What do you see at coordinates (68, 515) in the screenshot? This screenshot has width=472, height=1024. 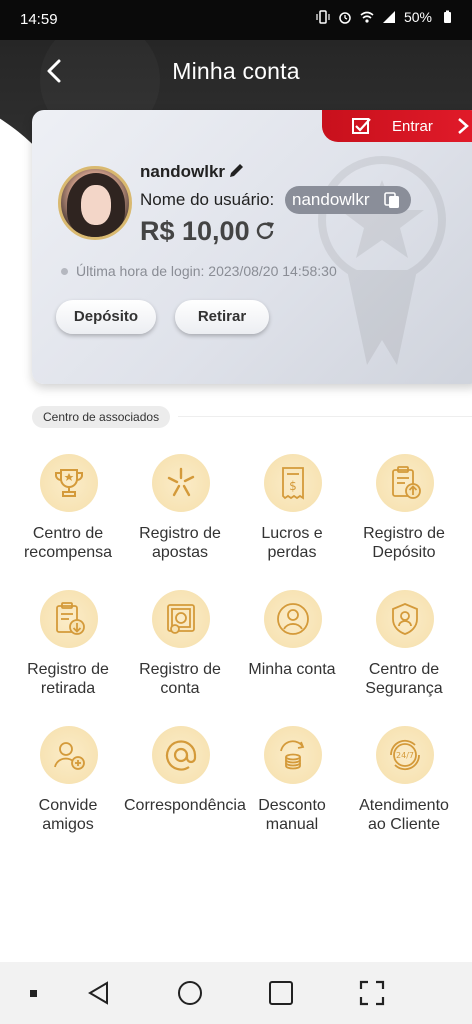 I see `menu-item-rewards-center: Centro de recompensa` at bounding box center [68, 515].